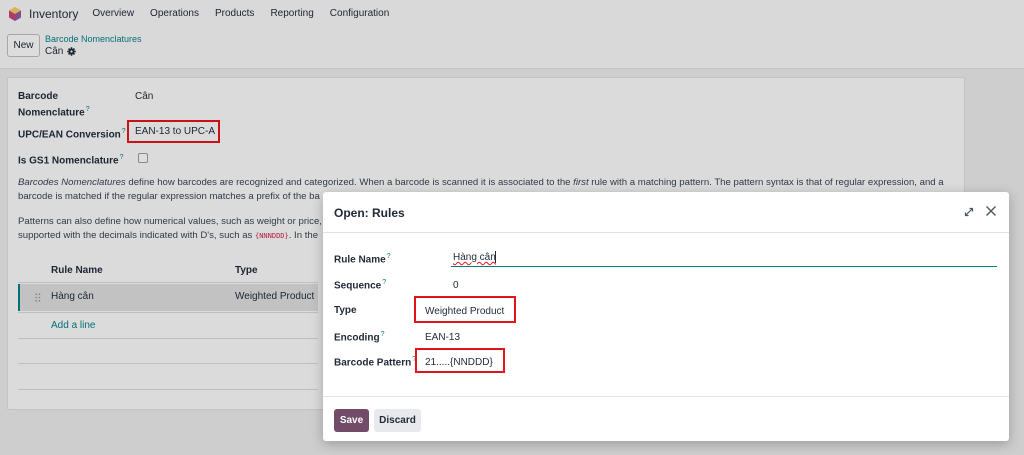 This screenshot has height=455, width=1024. I want to click on expand-icon, so click(969, 212).